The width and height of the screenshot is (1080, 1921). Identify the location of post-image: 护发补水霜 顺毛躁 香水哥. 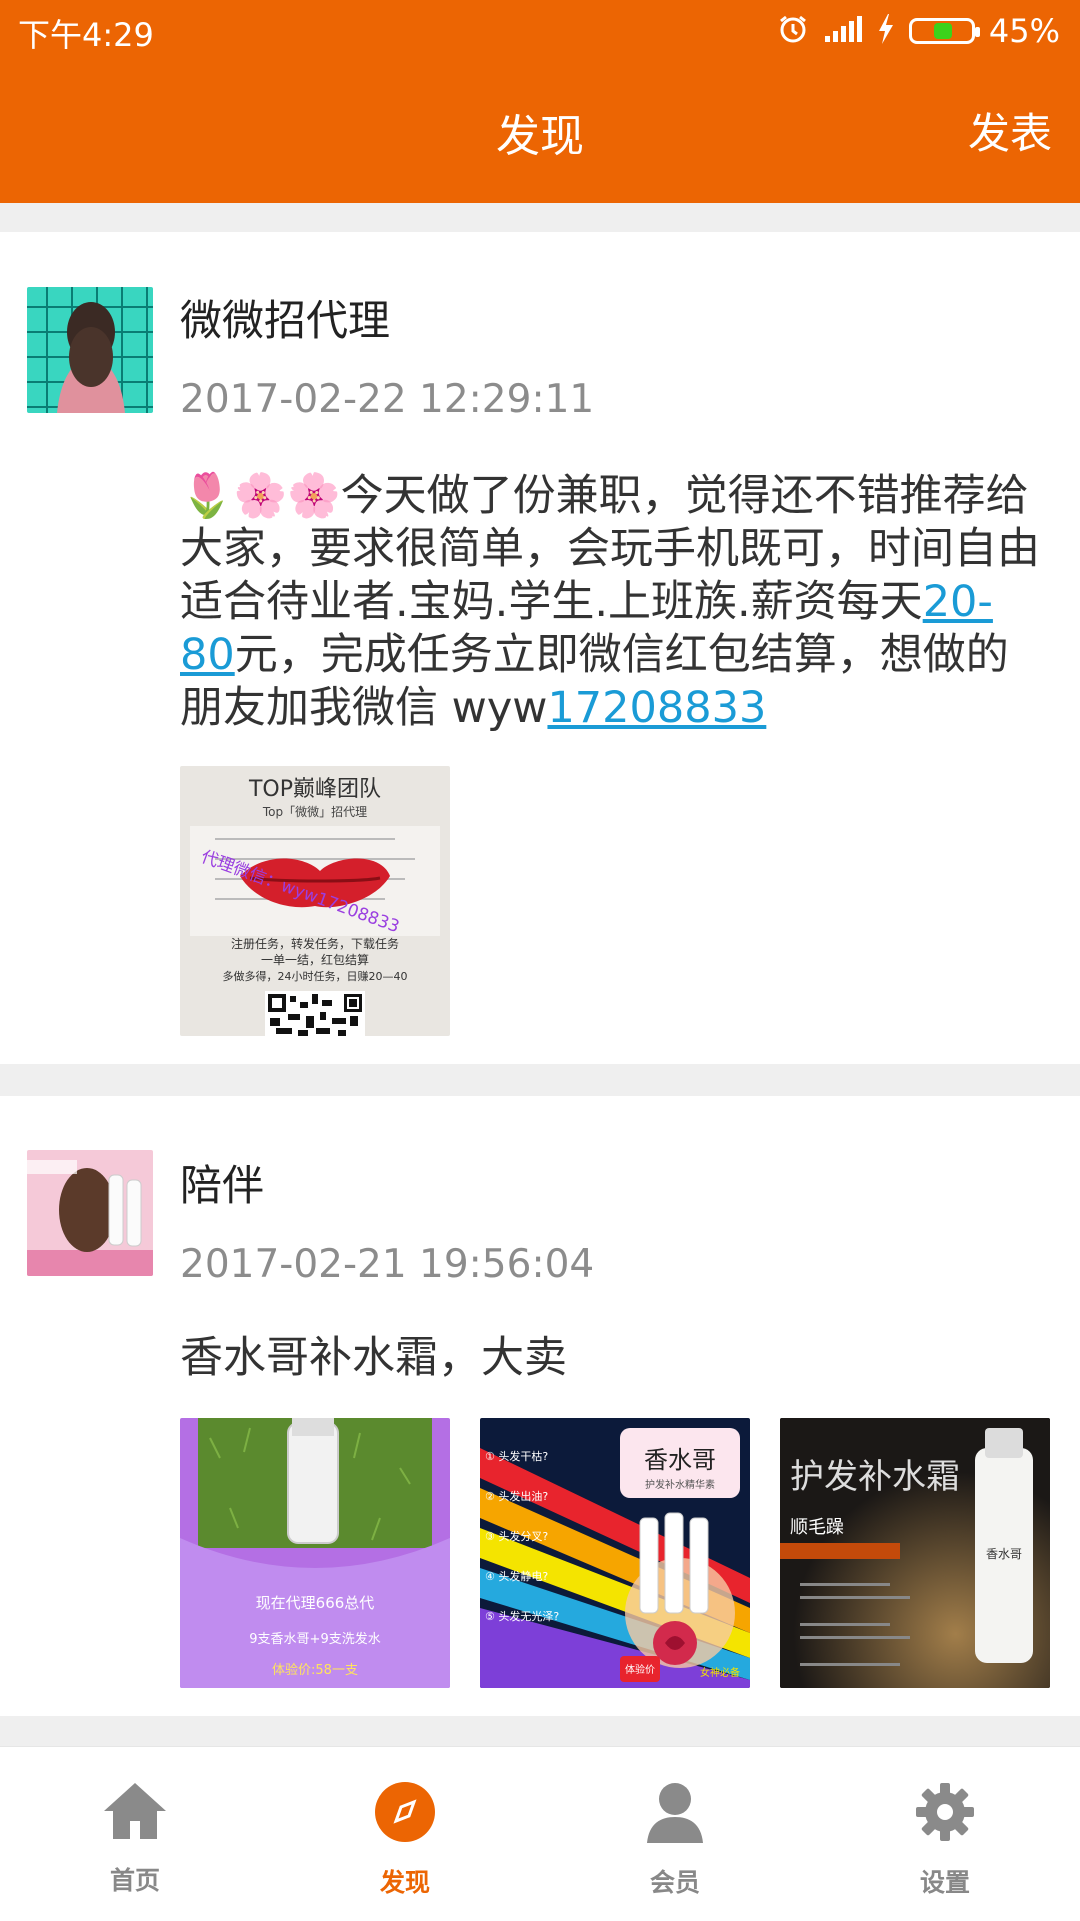
(915, 1553).